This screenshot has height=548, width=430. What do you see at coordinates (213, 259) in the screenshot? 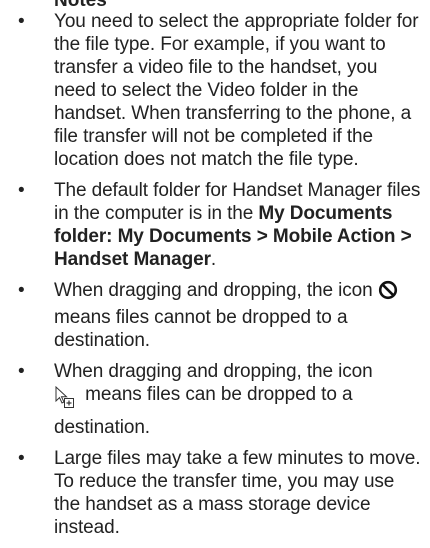
I see `note-text-end: .` at bounding box center [213, 259].